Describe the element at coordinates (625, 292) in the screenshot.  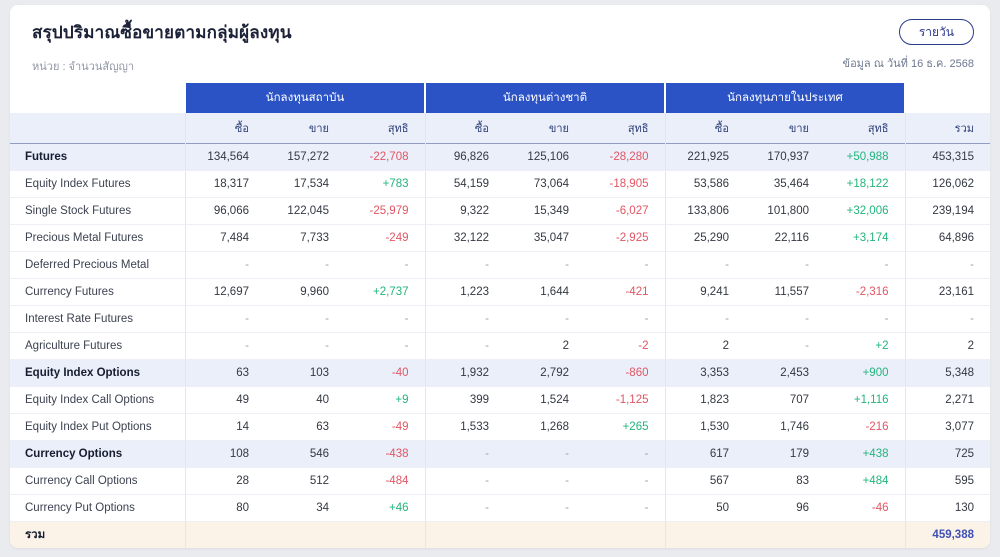
I see `value-cell: -421` at that location.